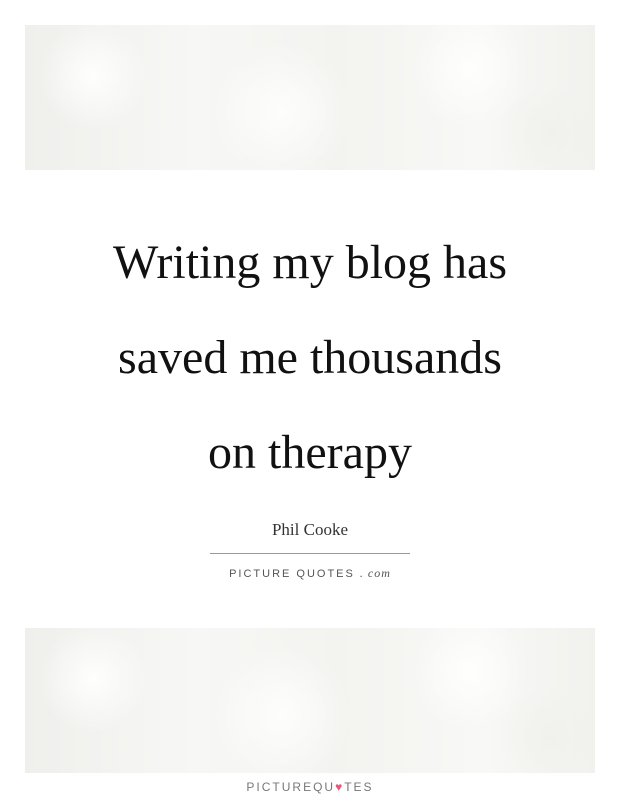 The width and height of the screenshot is (620, 800). Describe the element at coordinates (310, 553) in the screenshot. I see `divider` at that location.